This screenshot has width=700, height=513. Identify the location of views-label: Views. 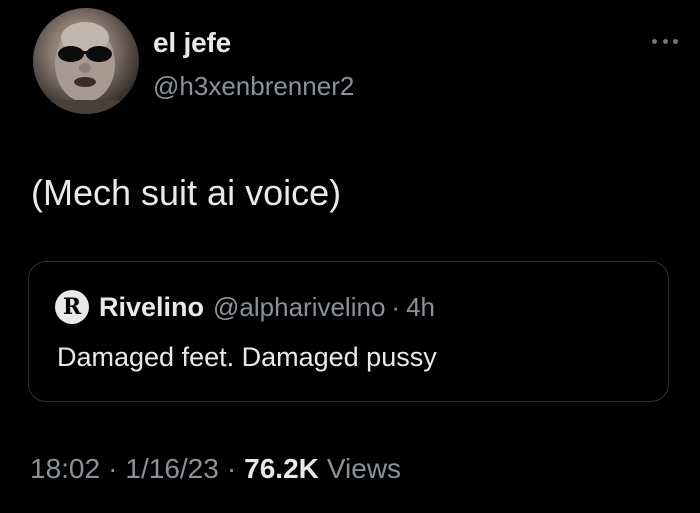
(364, 468).